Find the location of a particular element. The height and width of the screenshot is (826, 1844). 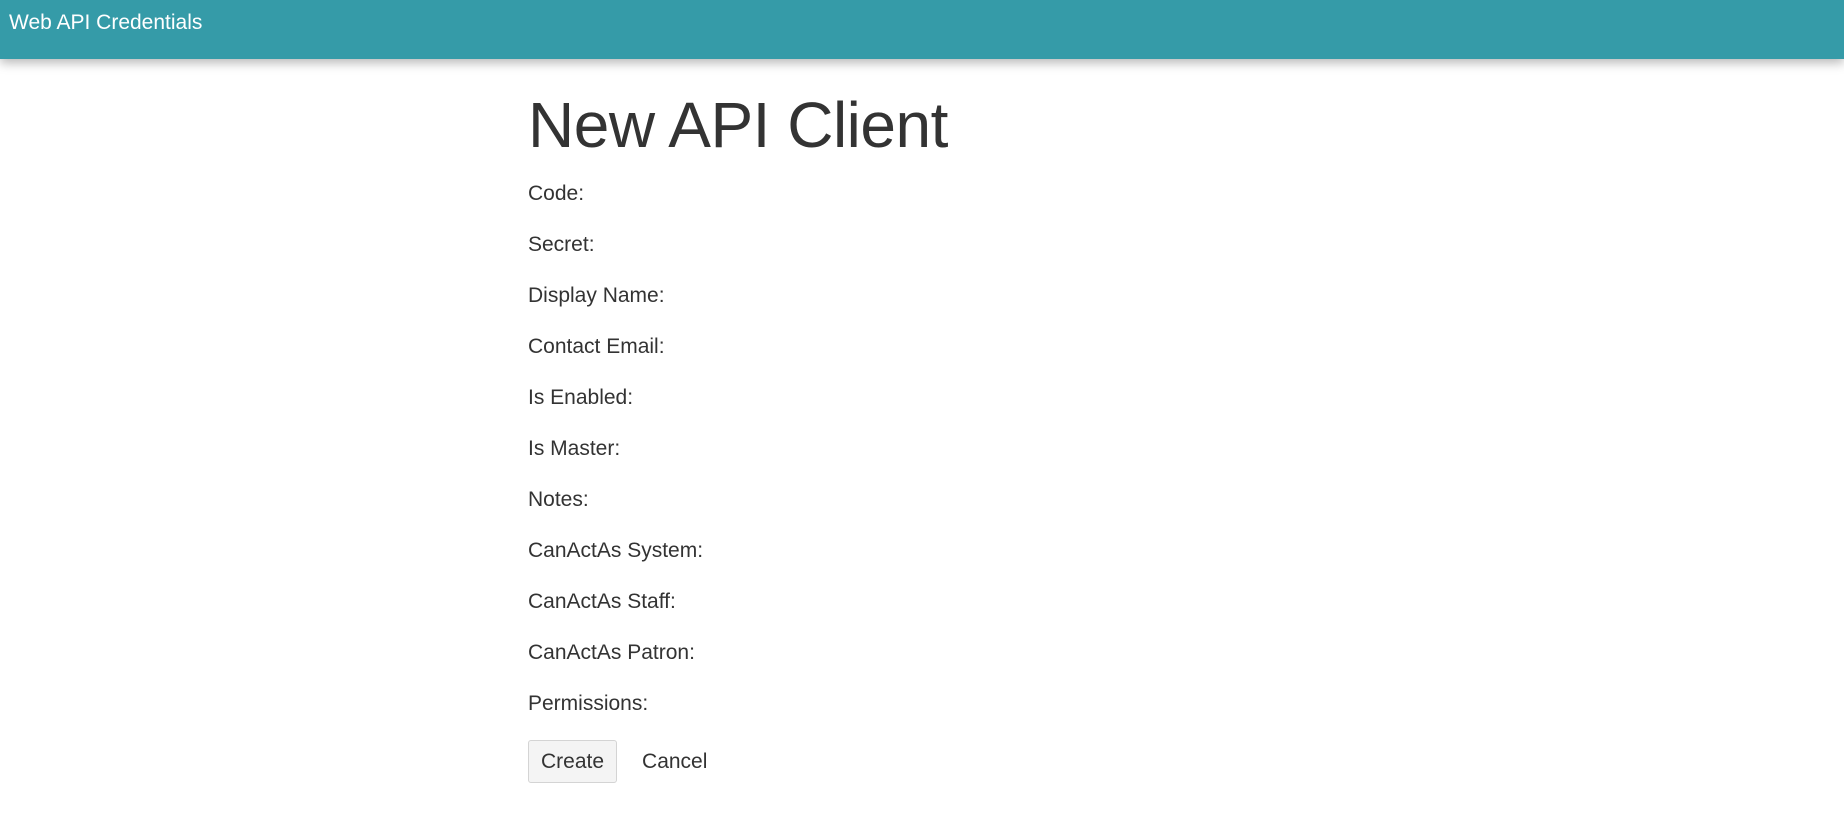

create-button: Create is located at coordinates (573, 761).